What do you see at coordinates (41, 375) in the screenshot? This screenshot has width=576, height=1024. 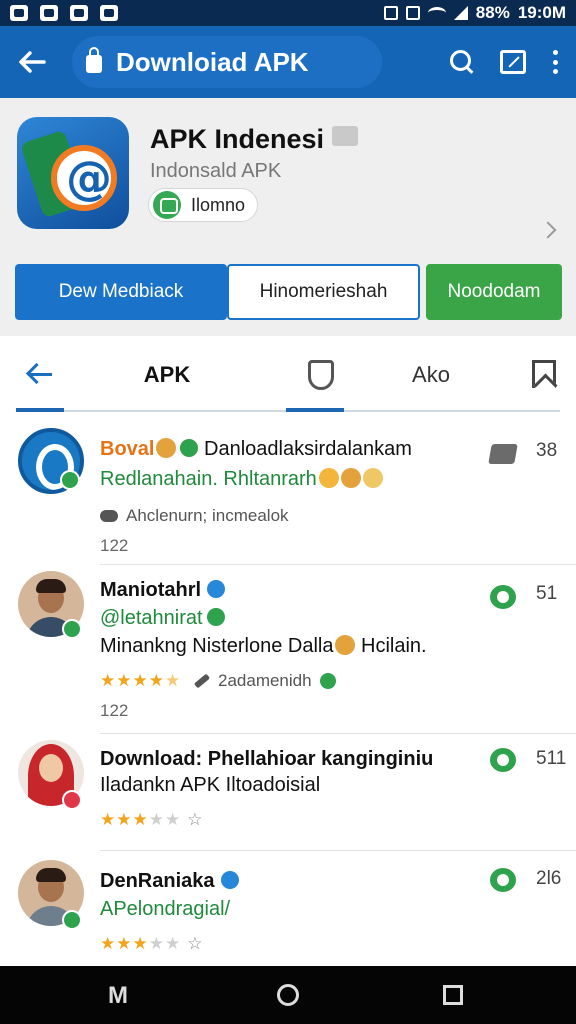 I see `tab-back-icon` at bounding box center [41, 375].